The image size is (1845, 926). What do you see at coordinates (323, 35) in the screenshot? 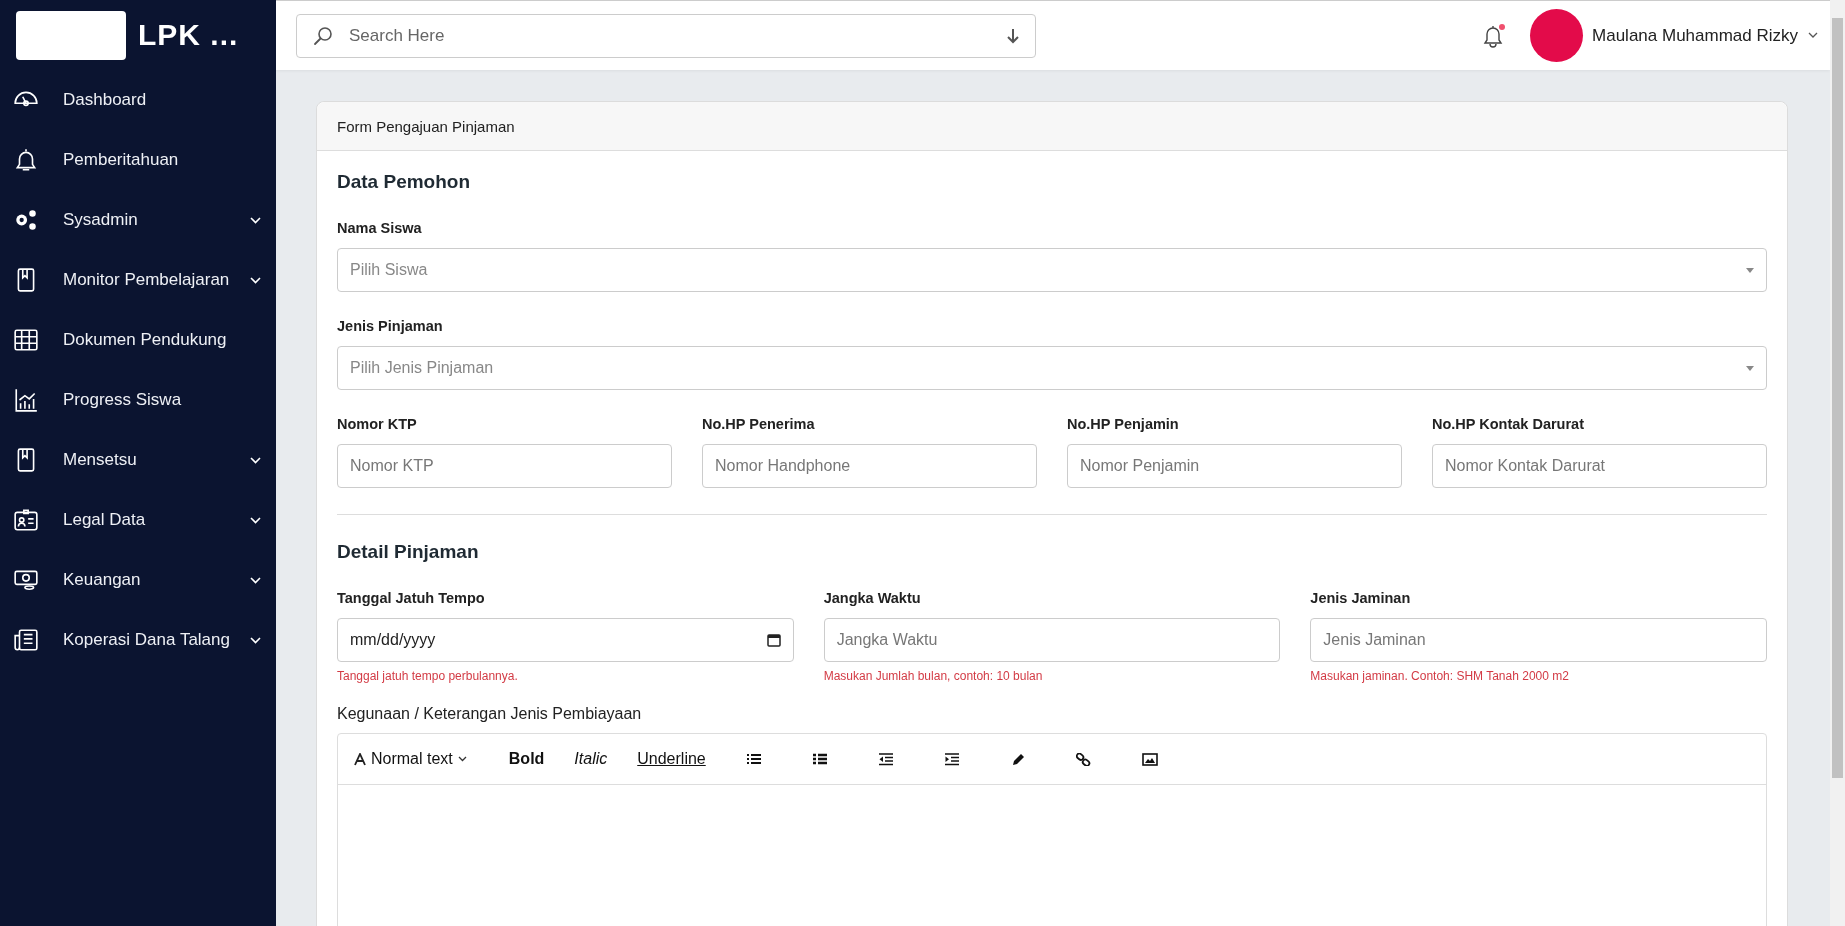
I see `search-icon` at bounding box center [323, 35].